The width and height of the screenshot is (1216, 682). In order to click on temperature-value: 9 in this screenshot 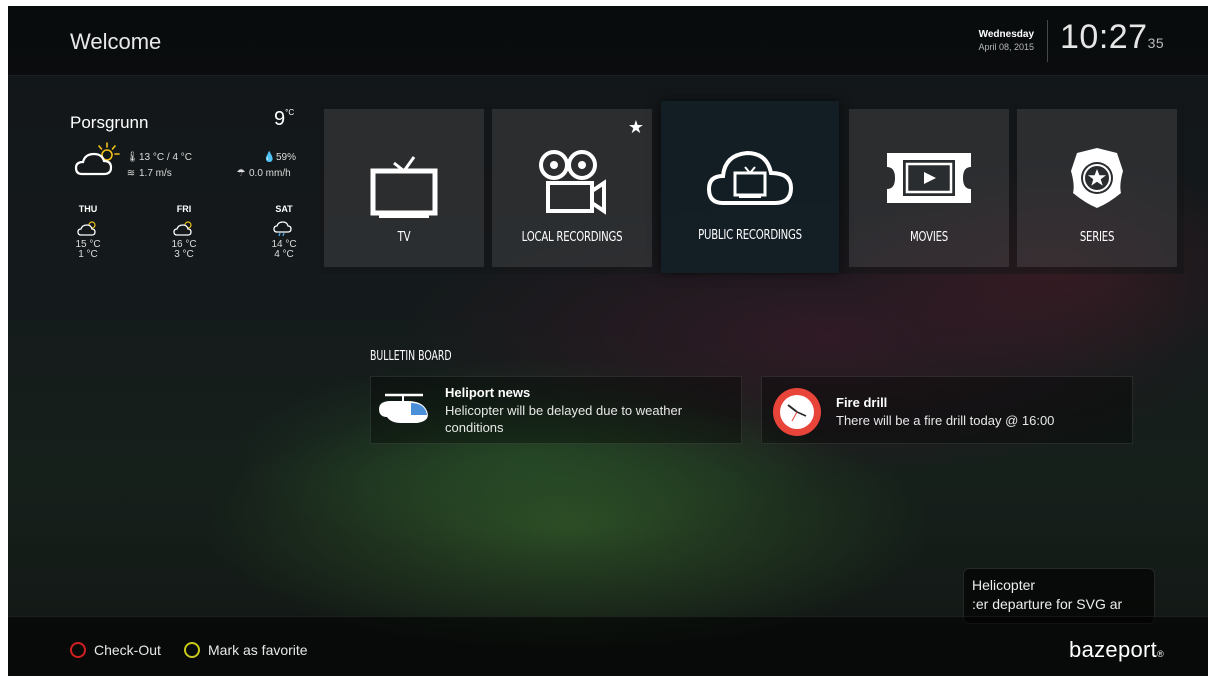, I will do `click(280, 119)`.